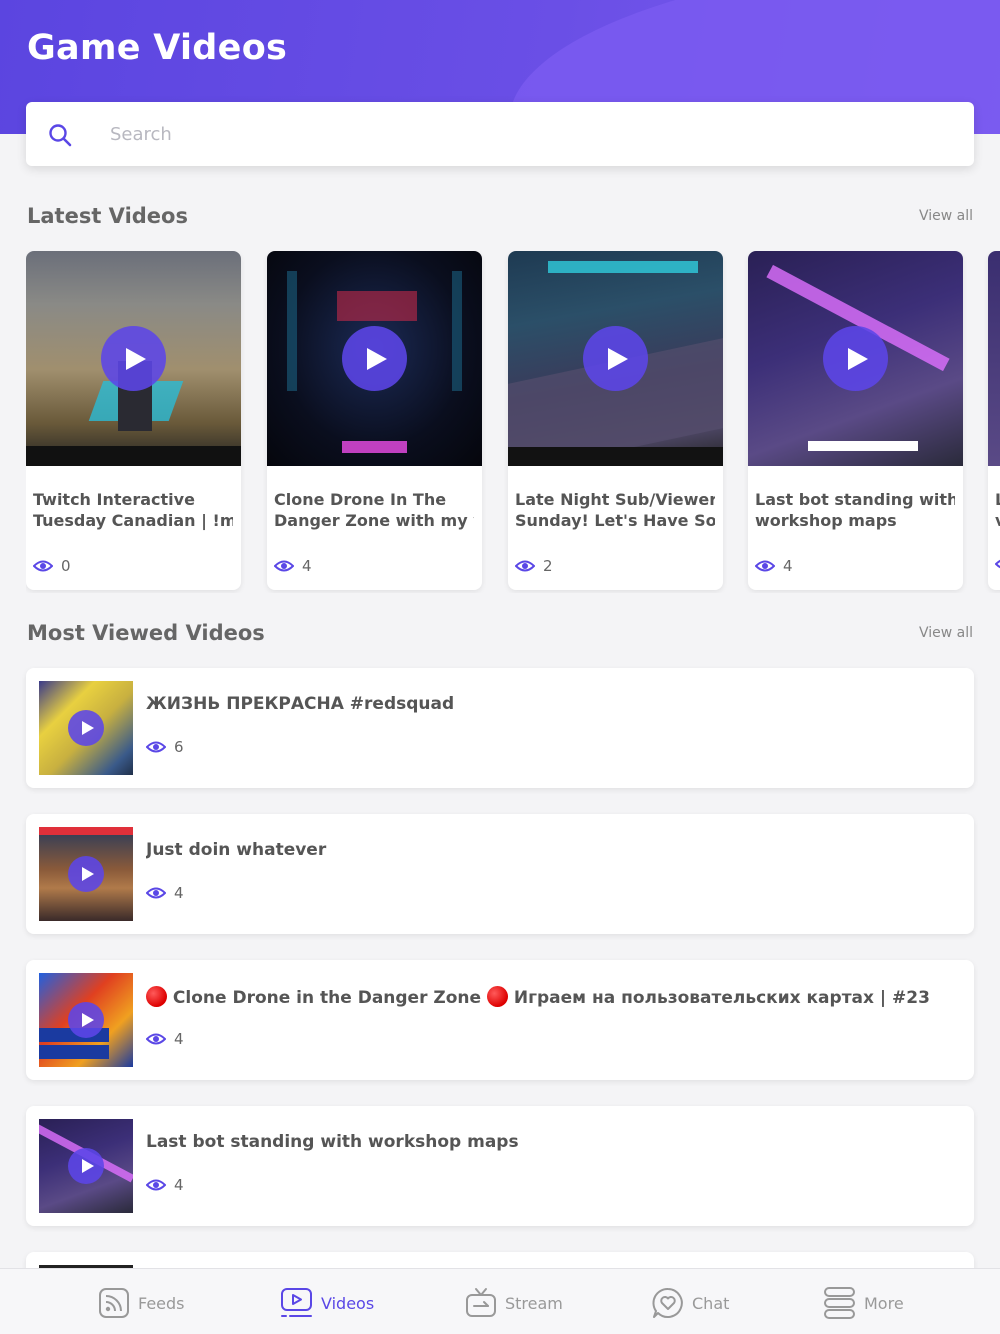 The image size is (1000, 1334). I want to click on most-viewed-title: Most Viewed Videos, so click(146, 633).